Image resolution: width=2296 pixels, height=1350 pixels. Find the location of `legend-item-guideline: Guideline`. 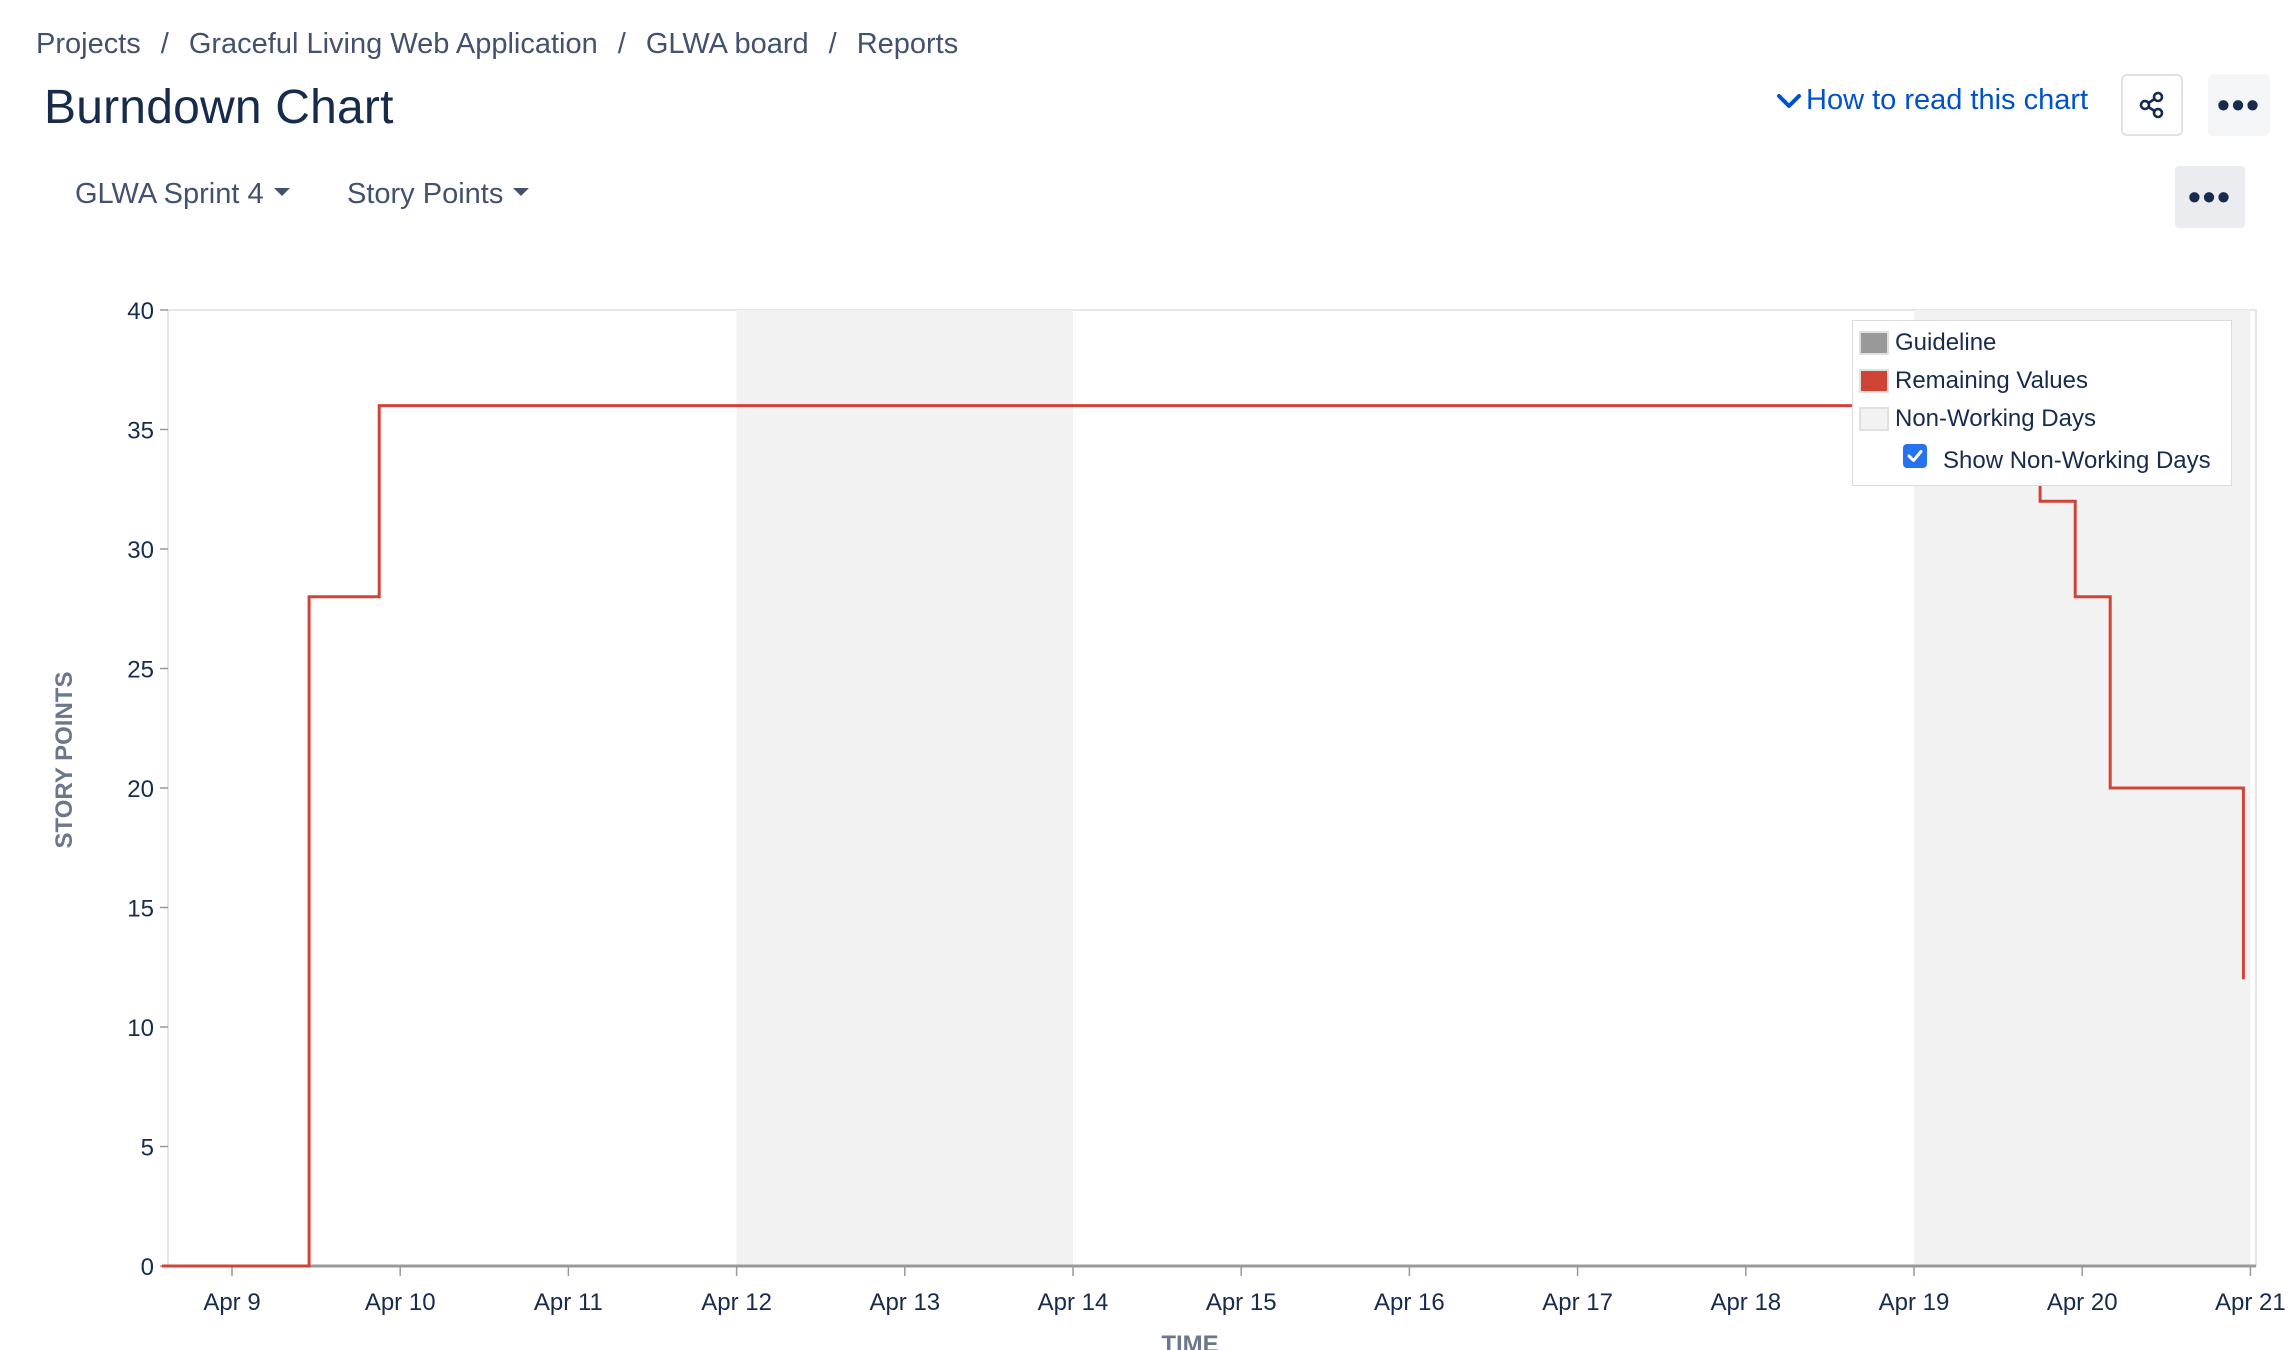

legend-item-guideline: Guideline is located at coordinates (1927, 343).